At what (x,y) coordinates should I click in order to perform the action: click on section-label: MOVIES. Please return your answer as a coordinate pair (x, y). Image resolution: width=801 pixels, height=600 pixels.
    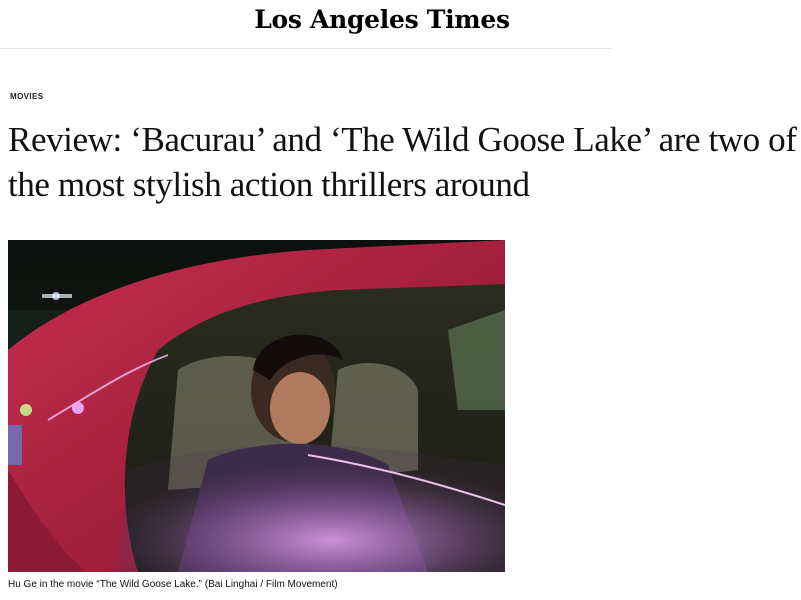
    Looking at the image, I should click on (27, 96).